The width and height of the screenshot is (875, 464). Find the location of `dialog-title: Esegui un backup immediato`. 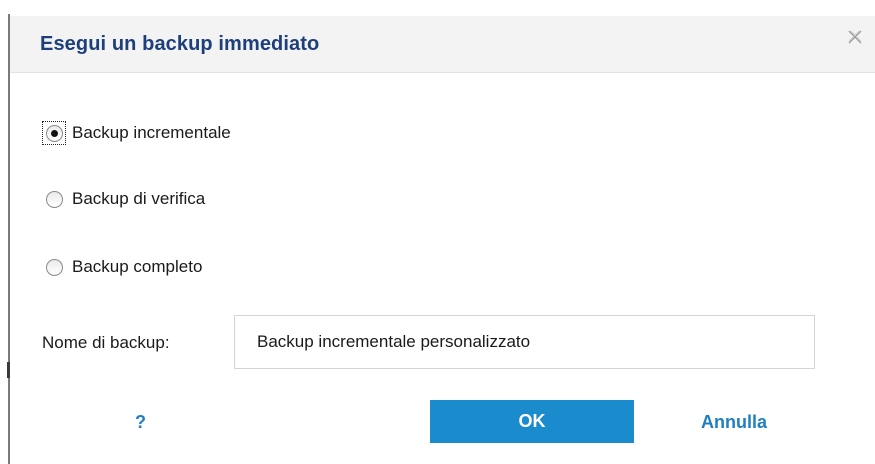

dialog-title: Esegui un backup immediato is located at coordinates (180, 44).